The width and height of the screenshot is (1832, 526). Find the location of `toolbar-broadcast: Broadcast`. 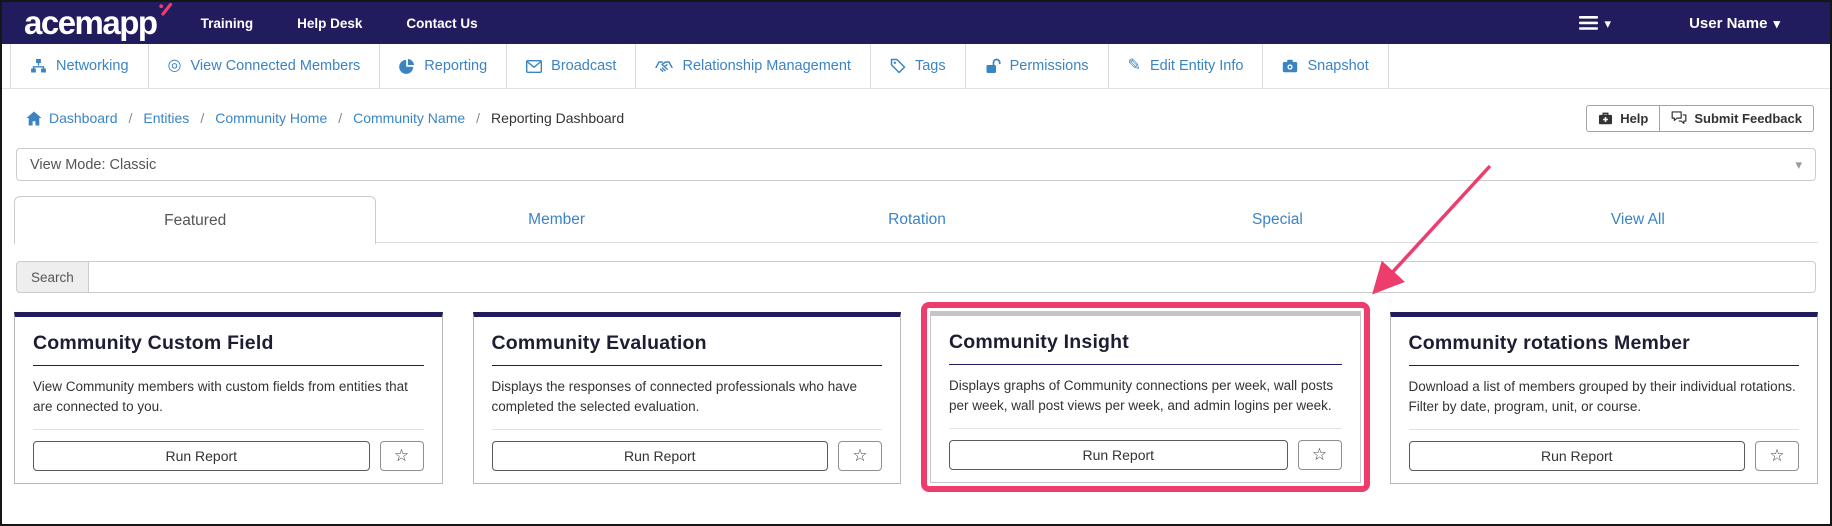

toolbar-broadcast: Broadcast is located at coordinates (572, 66).